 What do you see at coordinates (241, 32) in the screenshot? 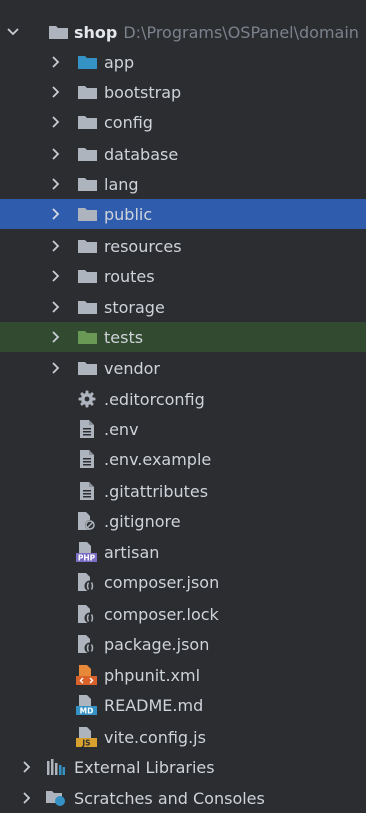
I see `root-path: D:\Programs\OSPanel\domain` at bounding box center [241, 32].